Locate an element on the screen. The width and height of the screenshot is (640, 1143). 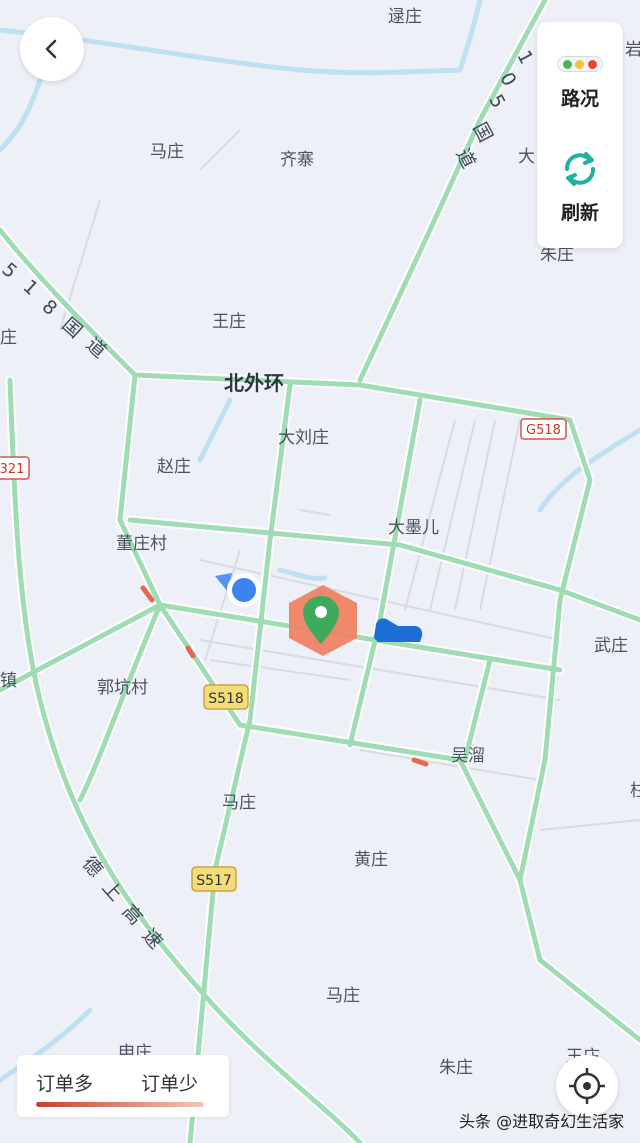
legend-less-label: 订单少 is located at coordinates (170, 1084).